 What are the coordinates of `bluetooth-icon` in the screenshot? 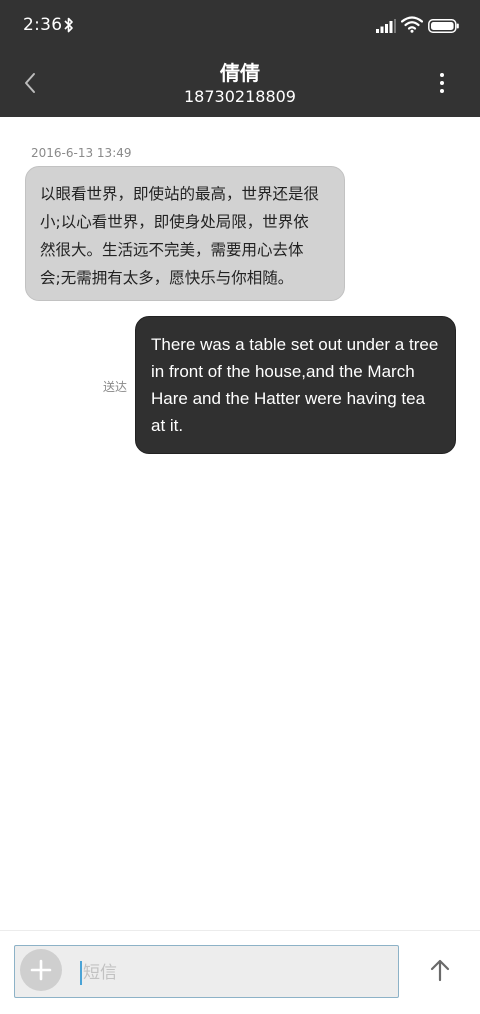 It's located at (69, 27).